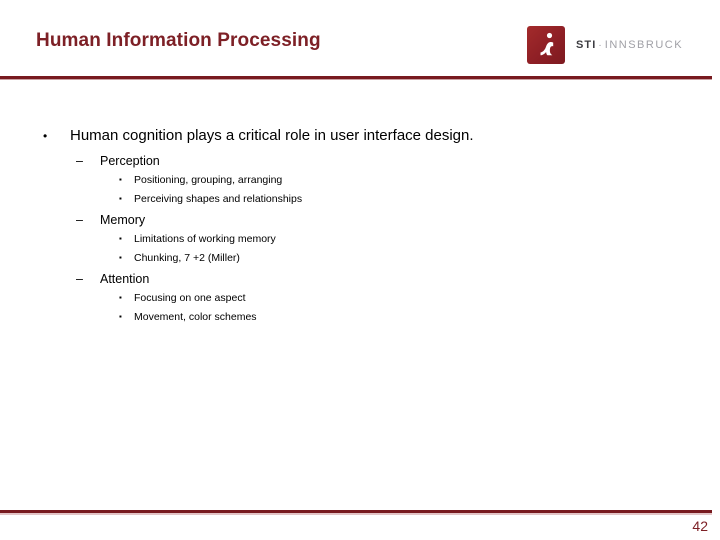 The height and width of the screenshot is (540, 720). I want to click on bullet-level3: ▪ Positioning, grouping, arranging, so click(360, 180).